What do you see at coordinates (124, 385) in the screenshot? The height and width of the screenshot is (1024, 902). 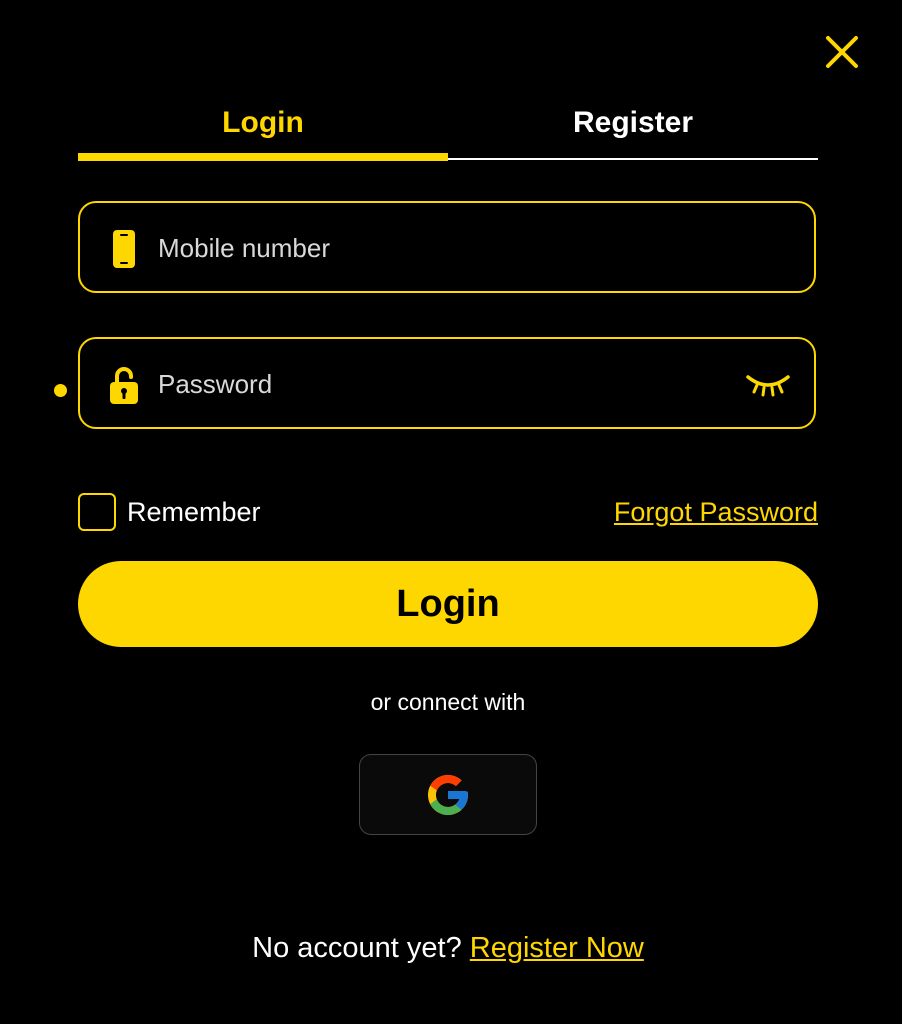 I see `lock-icon` at bounding box center [124, 385].